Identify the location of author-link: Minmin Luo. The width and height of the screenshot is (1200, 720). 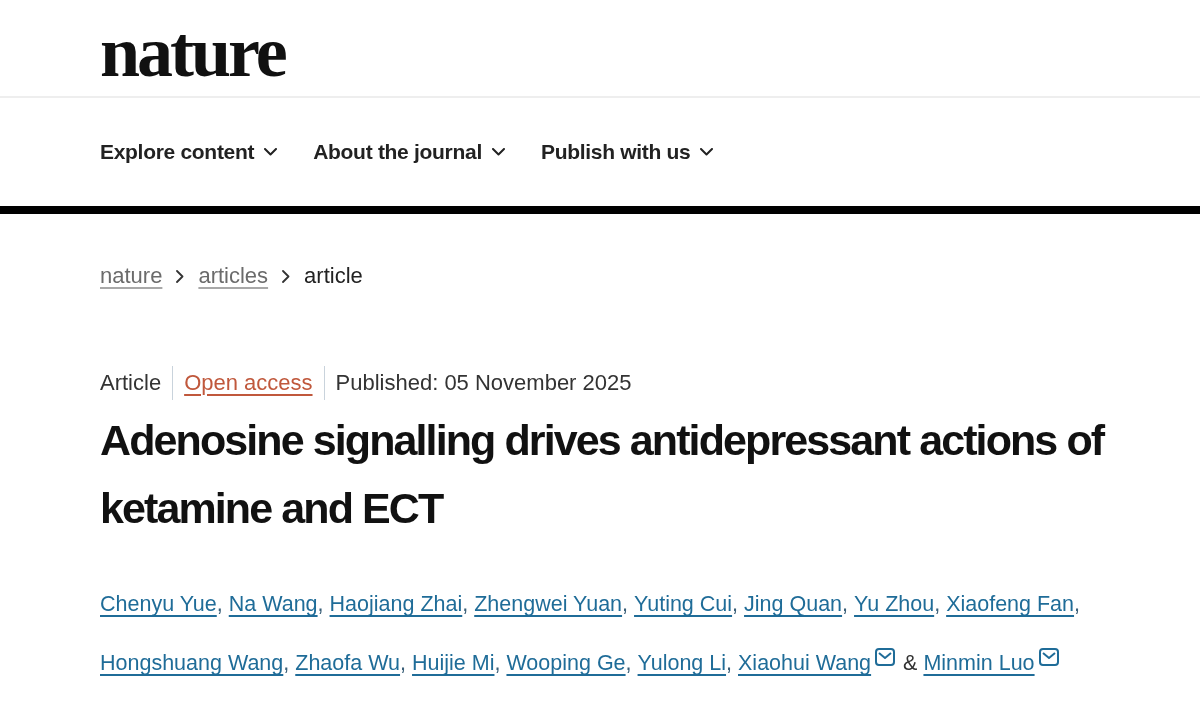
(979, 663).